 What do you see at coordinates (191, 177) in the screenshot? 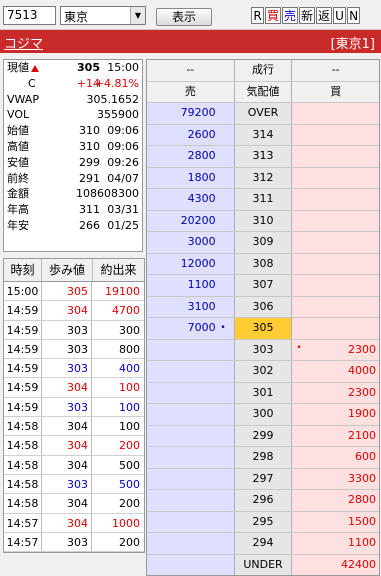
I see `board-sell-qty: 1800` at bounding box center [191, 177].